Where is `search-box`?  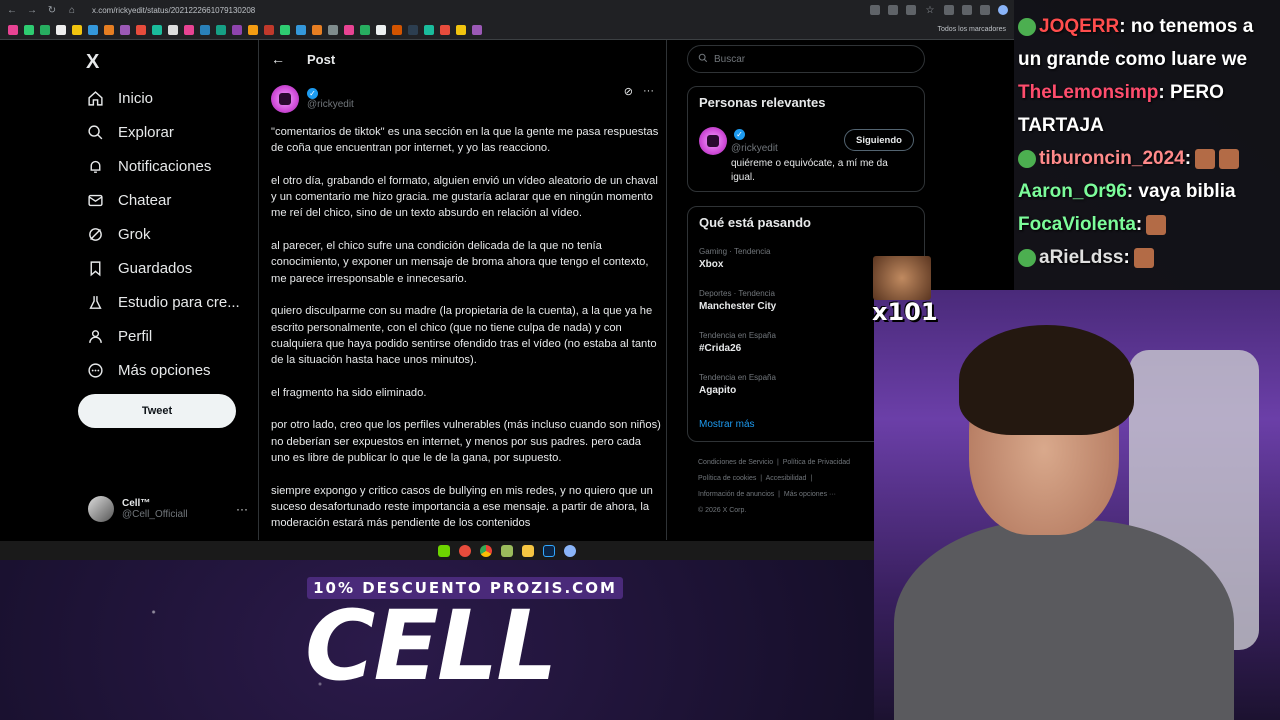
search-box is located at coordinates (806, 59).